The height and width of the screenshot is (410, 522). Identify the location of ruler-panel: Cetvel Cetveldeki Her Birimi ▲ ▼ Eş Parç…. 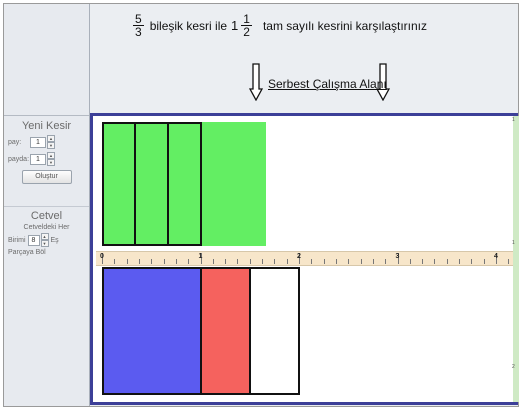
(46, 296).